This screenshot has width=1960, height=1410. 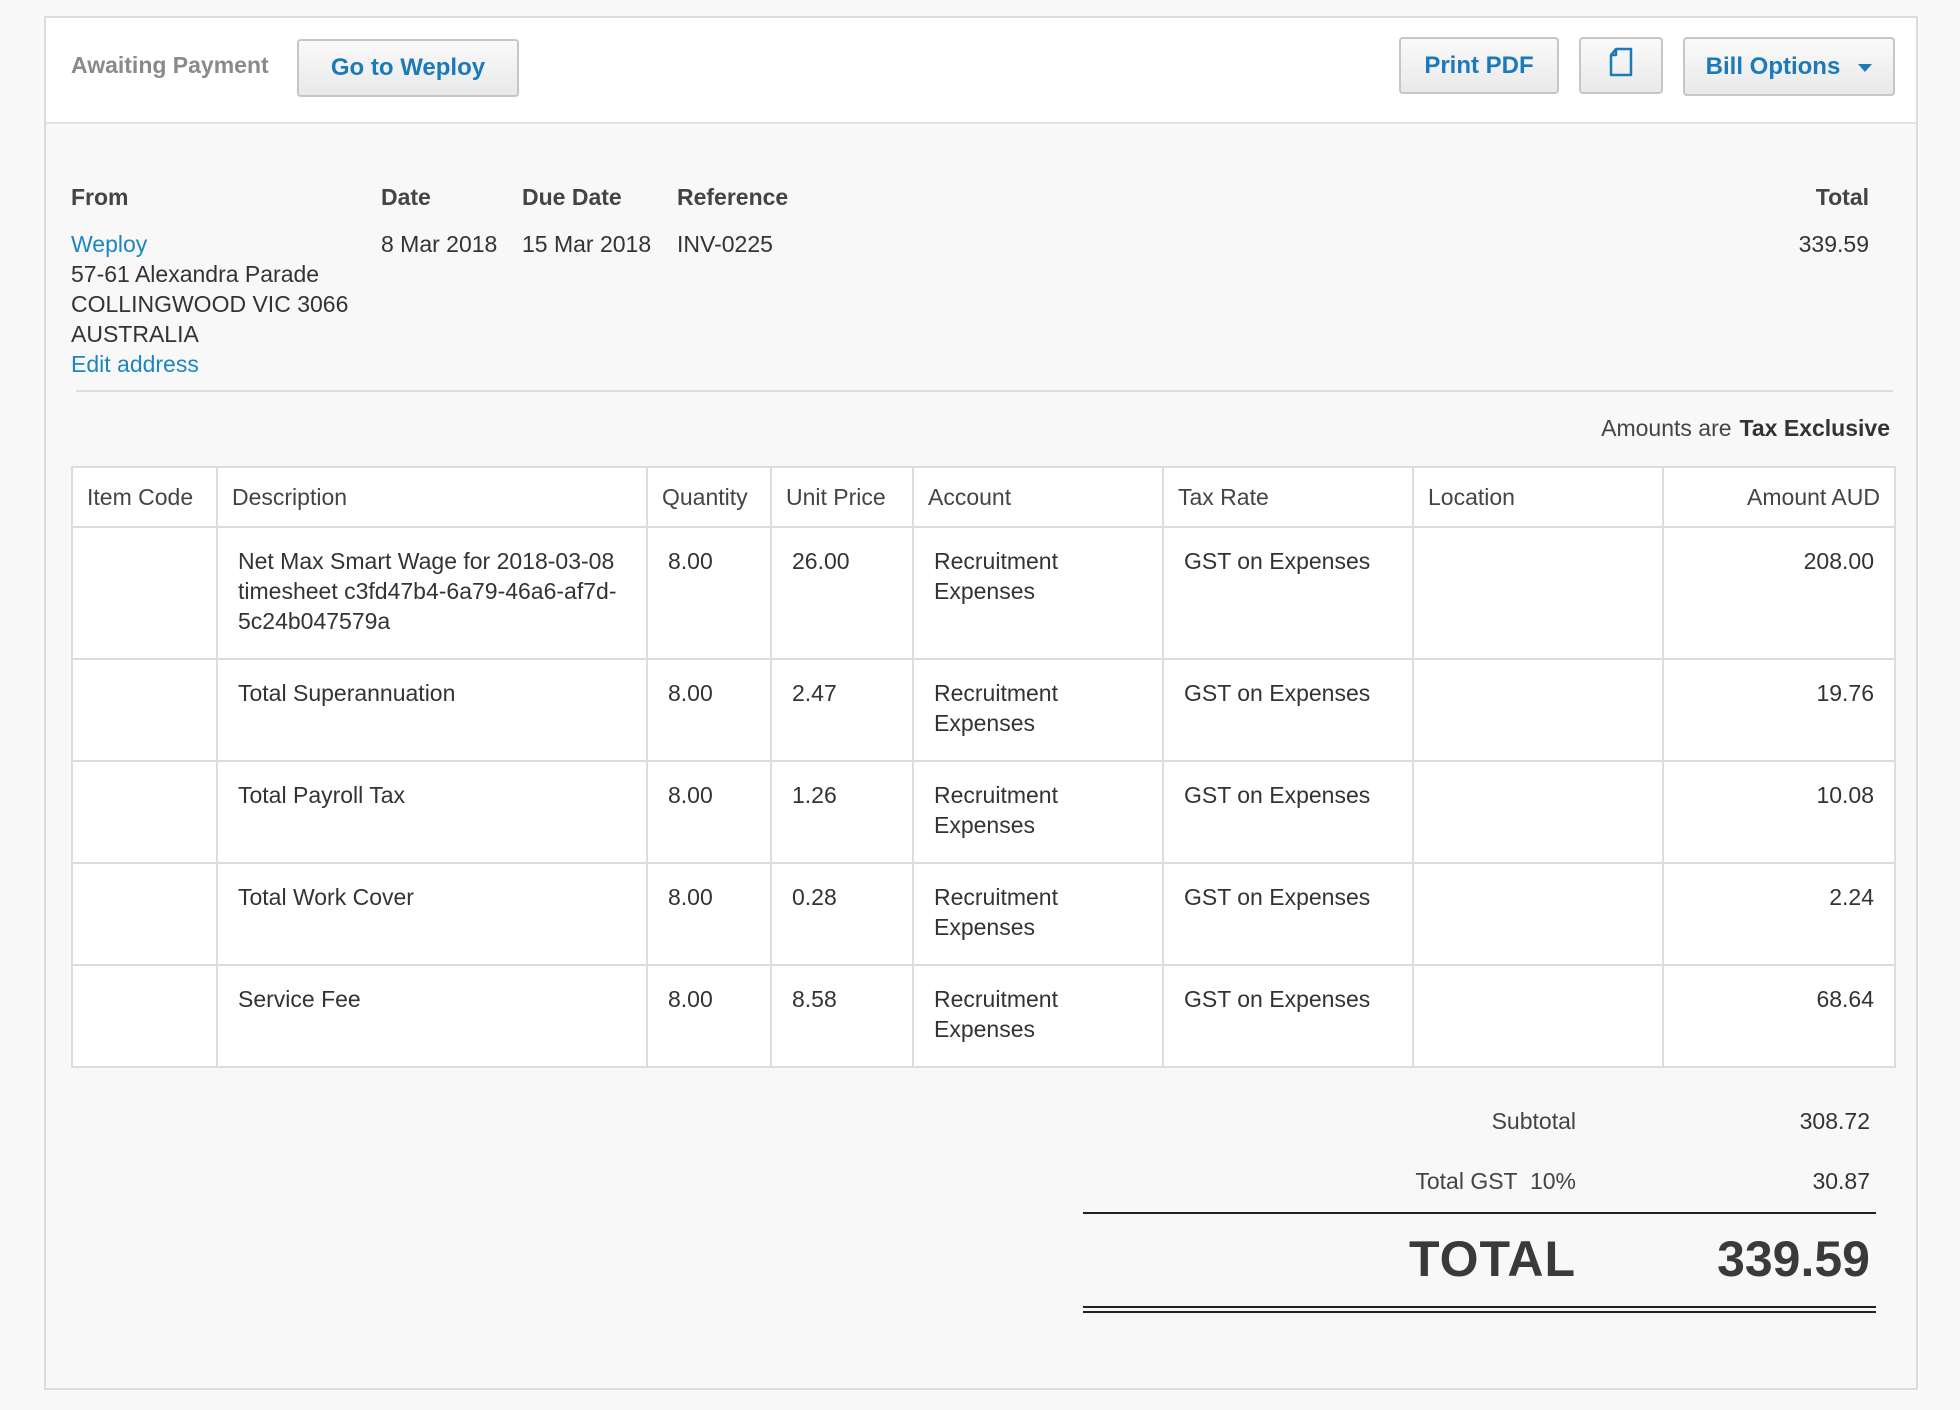 What do you see at coordinates (1666, 428) in the screenshot?
I see `tax-mode-prefix: Amounts are` at bounding box center [1666, 428].